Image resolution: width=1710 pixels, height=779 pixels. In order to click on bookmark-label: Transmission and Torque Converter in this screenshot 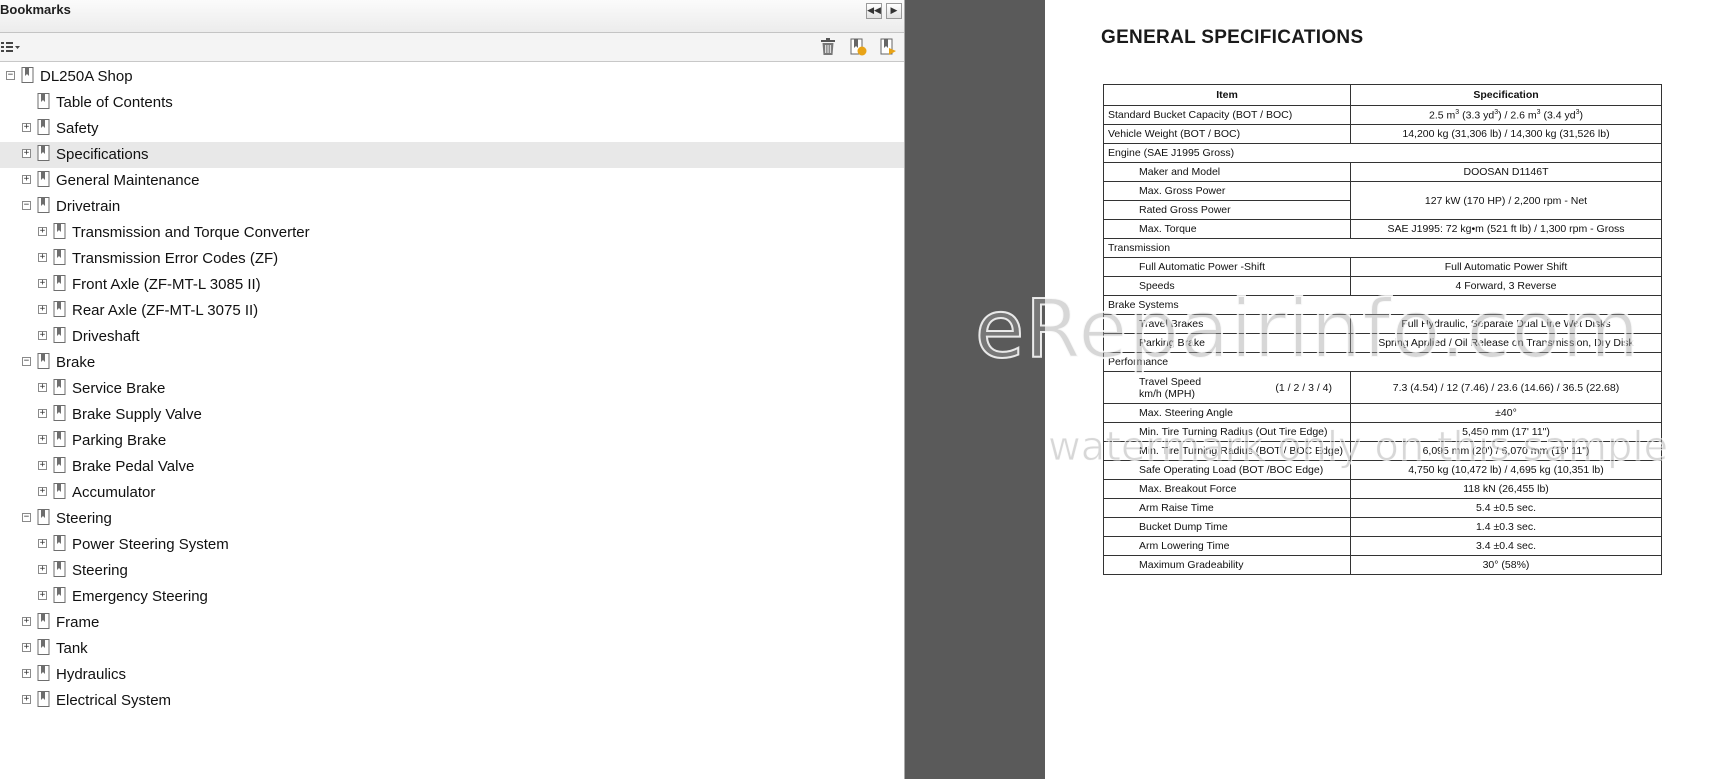, I will do `click(191, 232)`.